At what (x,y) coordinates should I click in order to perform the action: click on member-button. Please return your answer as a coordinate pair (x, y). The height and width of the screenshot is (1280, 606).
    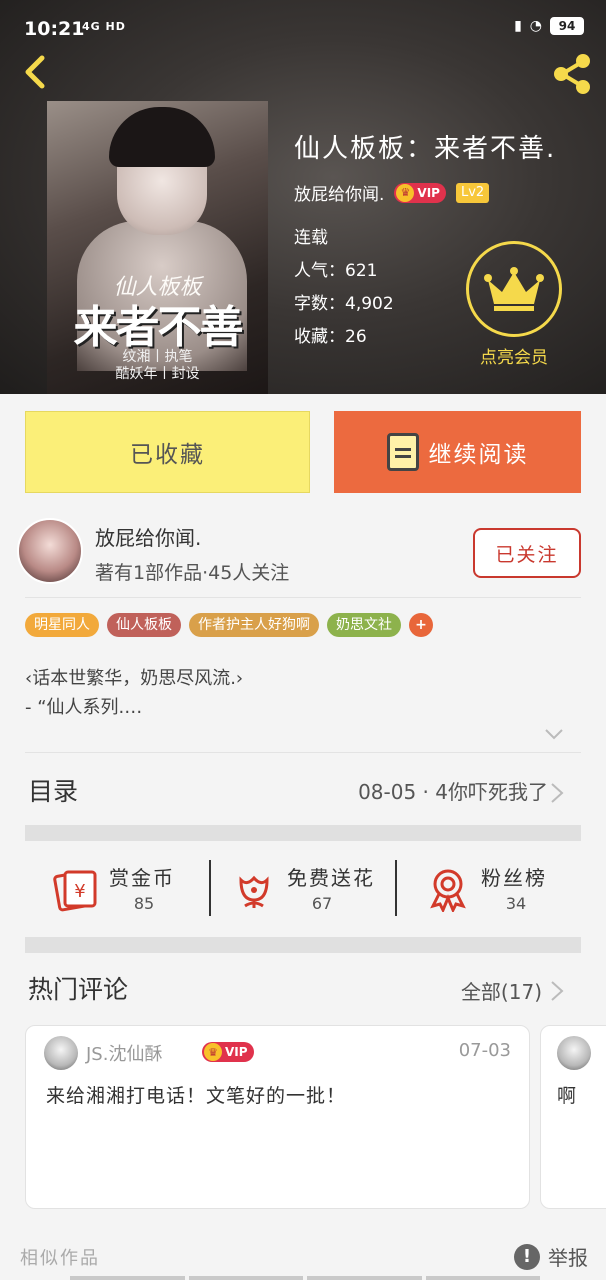
    Looking at the image, I should click on (514, 289).